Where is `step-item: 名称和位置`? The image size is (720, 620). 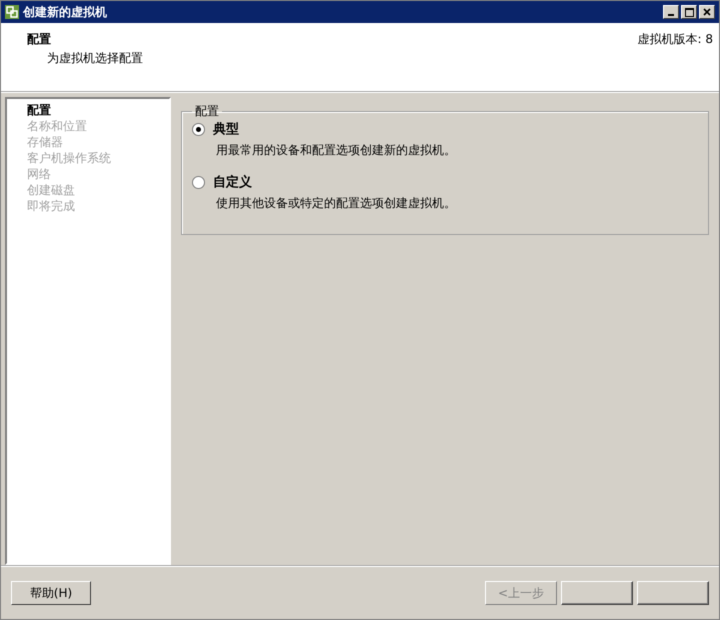
step-item: 名称和位置 is located at coordinates (98, 126).